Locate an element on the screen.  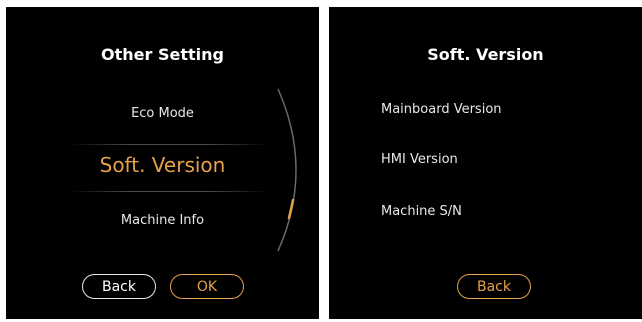
mainboard-version-label: Mainboard Version is located at coordinates (441, 109).